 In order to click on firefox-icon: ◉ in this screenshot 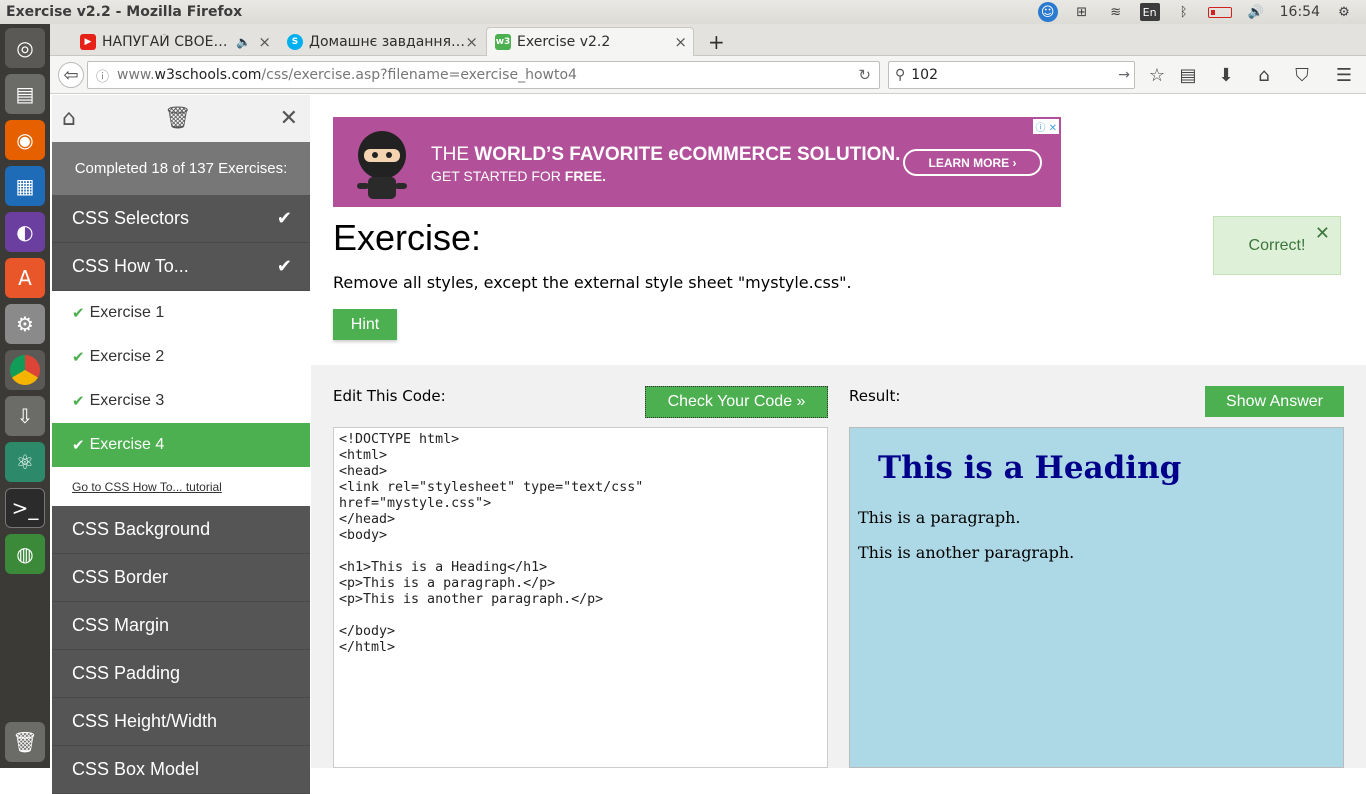, I will do `click(25, 140)`.